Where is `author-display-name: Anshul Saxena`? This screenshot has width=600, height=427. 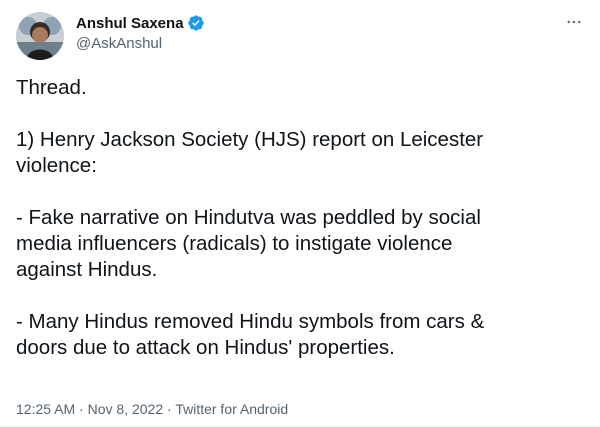
author-display-name: Anshul Saxena is located at coordinates (130, 23).